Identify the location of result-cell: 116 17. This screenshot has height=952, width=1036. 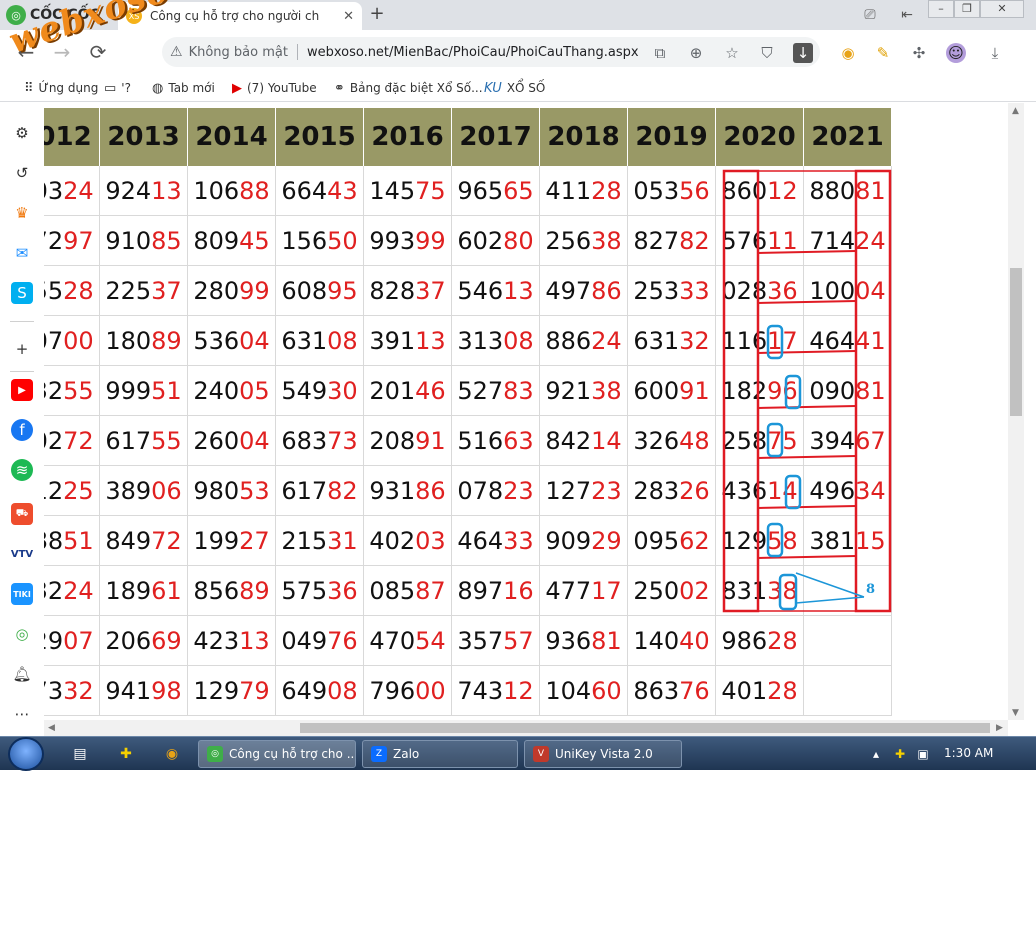
(760, 341).